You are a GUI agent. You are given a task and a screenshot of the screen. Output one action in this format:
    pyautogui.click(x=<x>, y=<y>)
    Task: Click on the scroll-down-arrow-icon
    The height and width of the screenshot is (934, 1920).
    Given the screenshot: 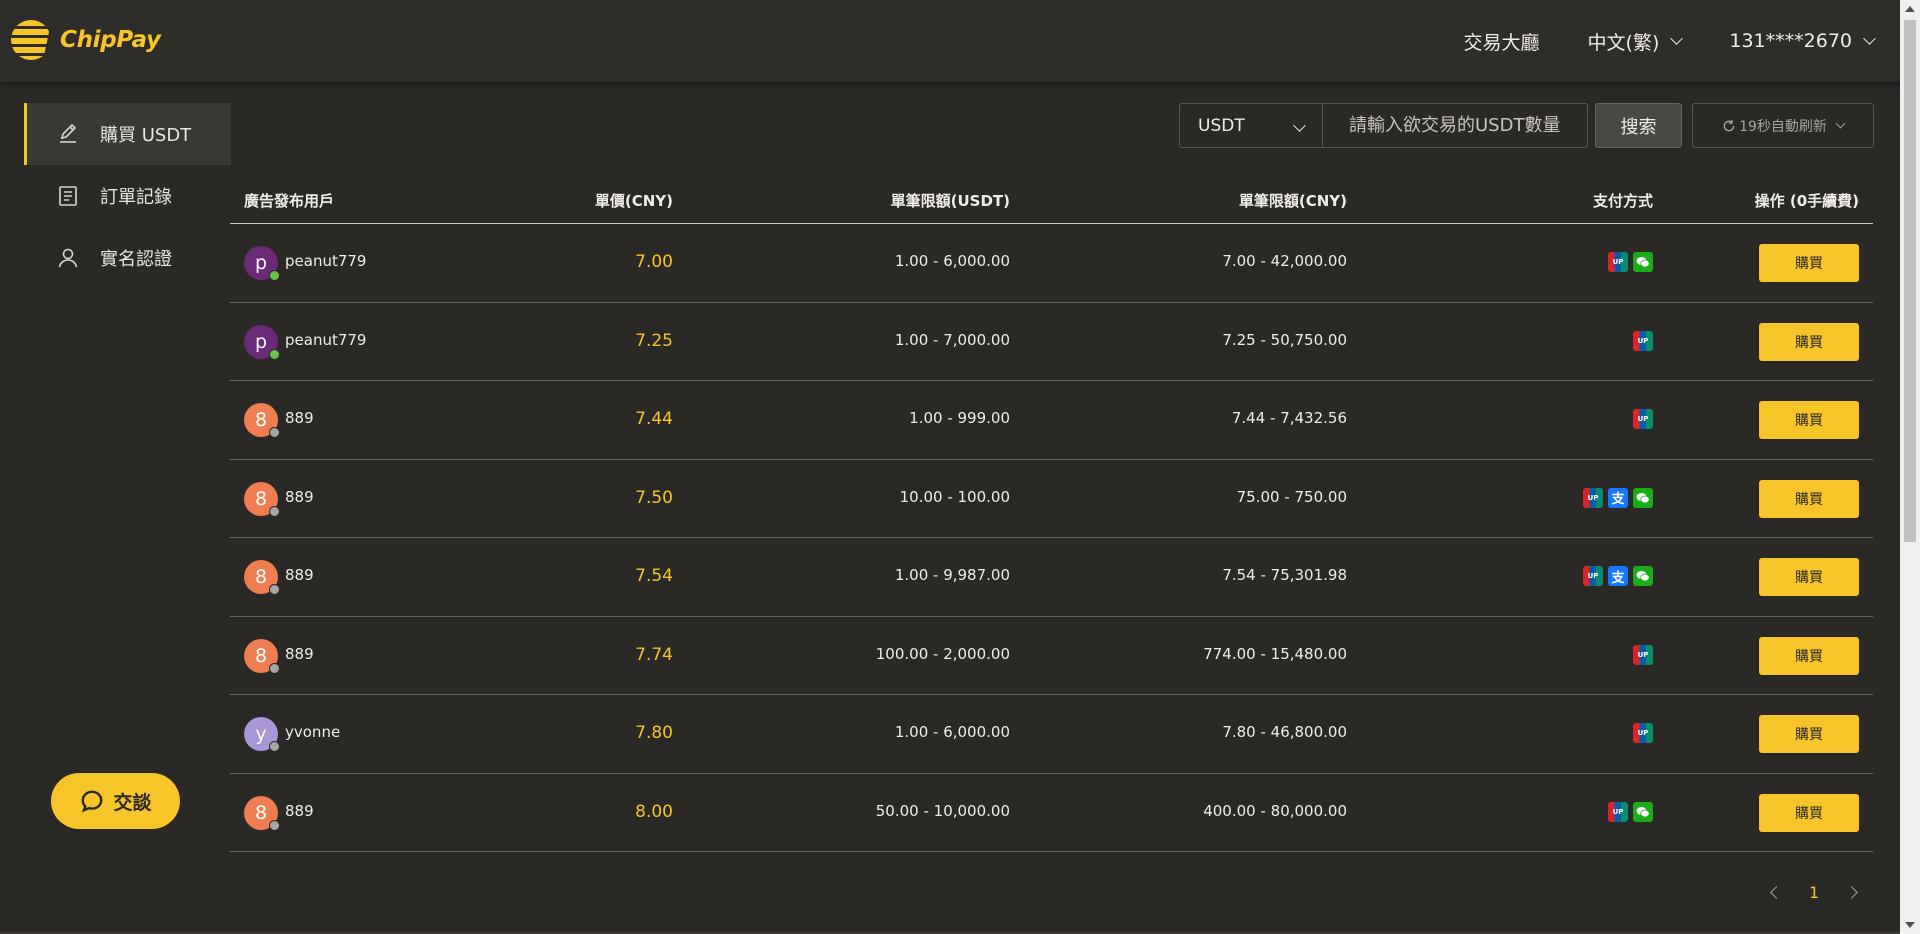 What is the action you would take?
    pyautogui.click(x=1910, y=925)
    